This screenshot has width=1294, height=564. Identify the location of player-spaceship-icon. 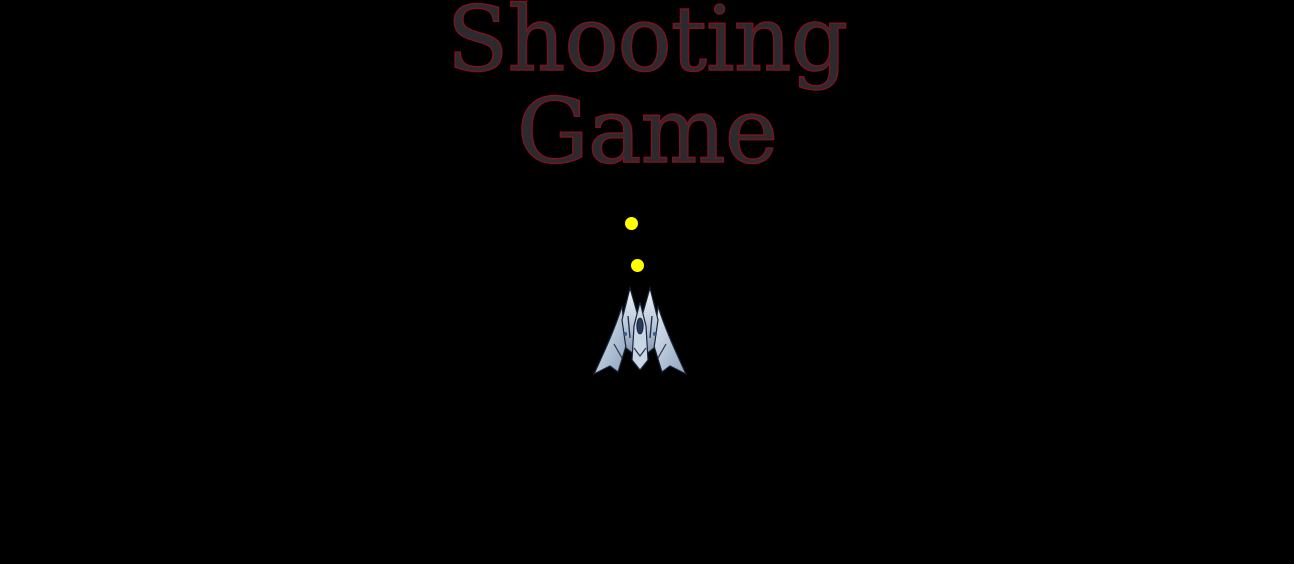
(640, 331).